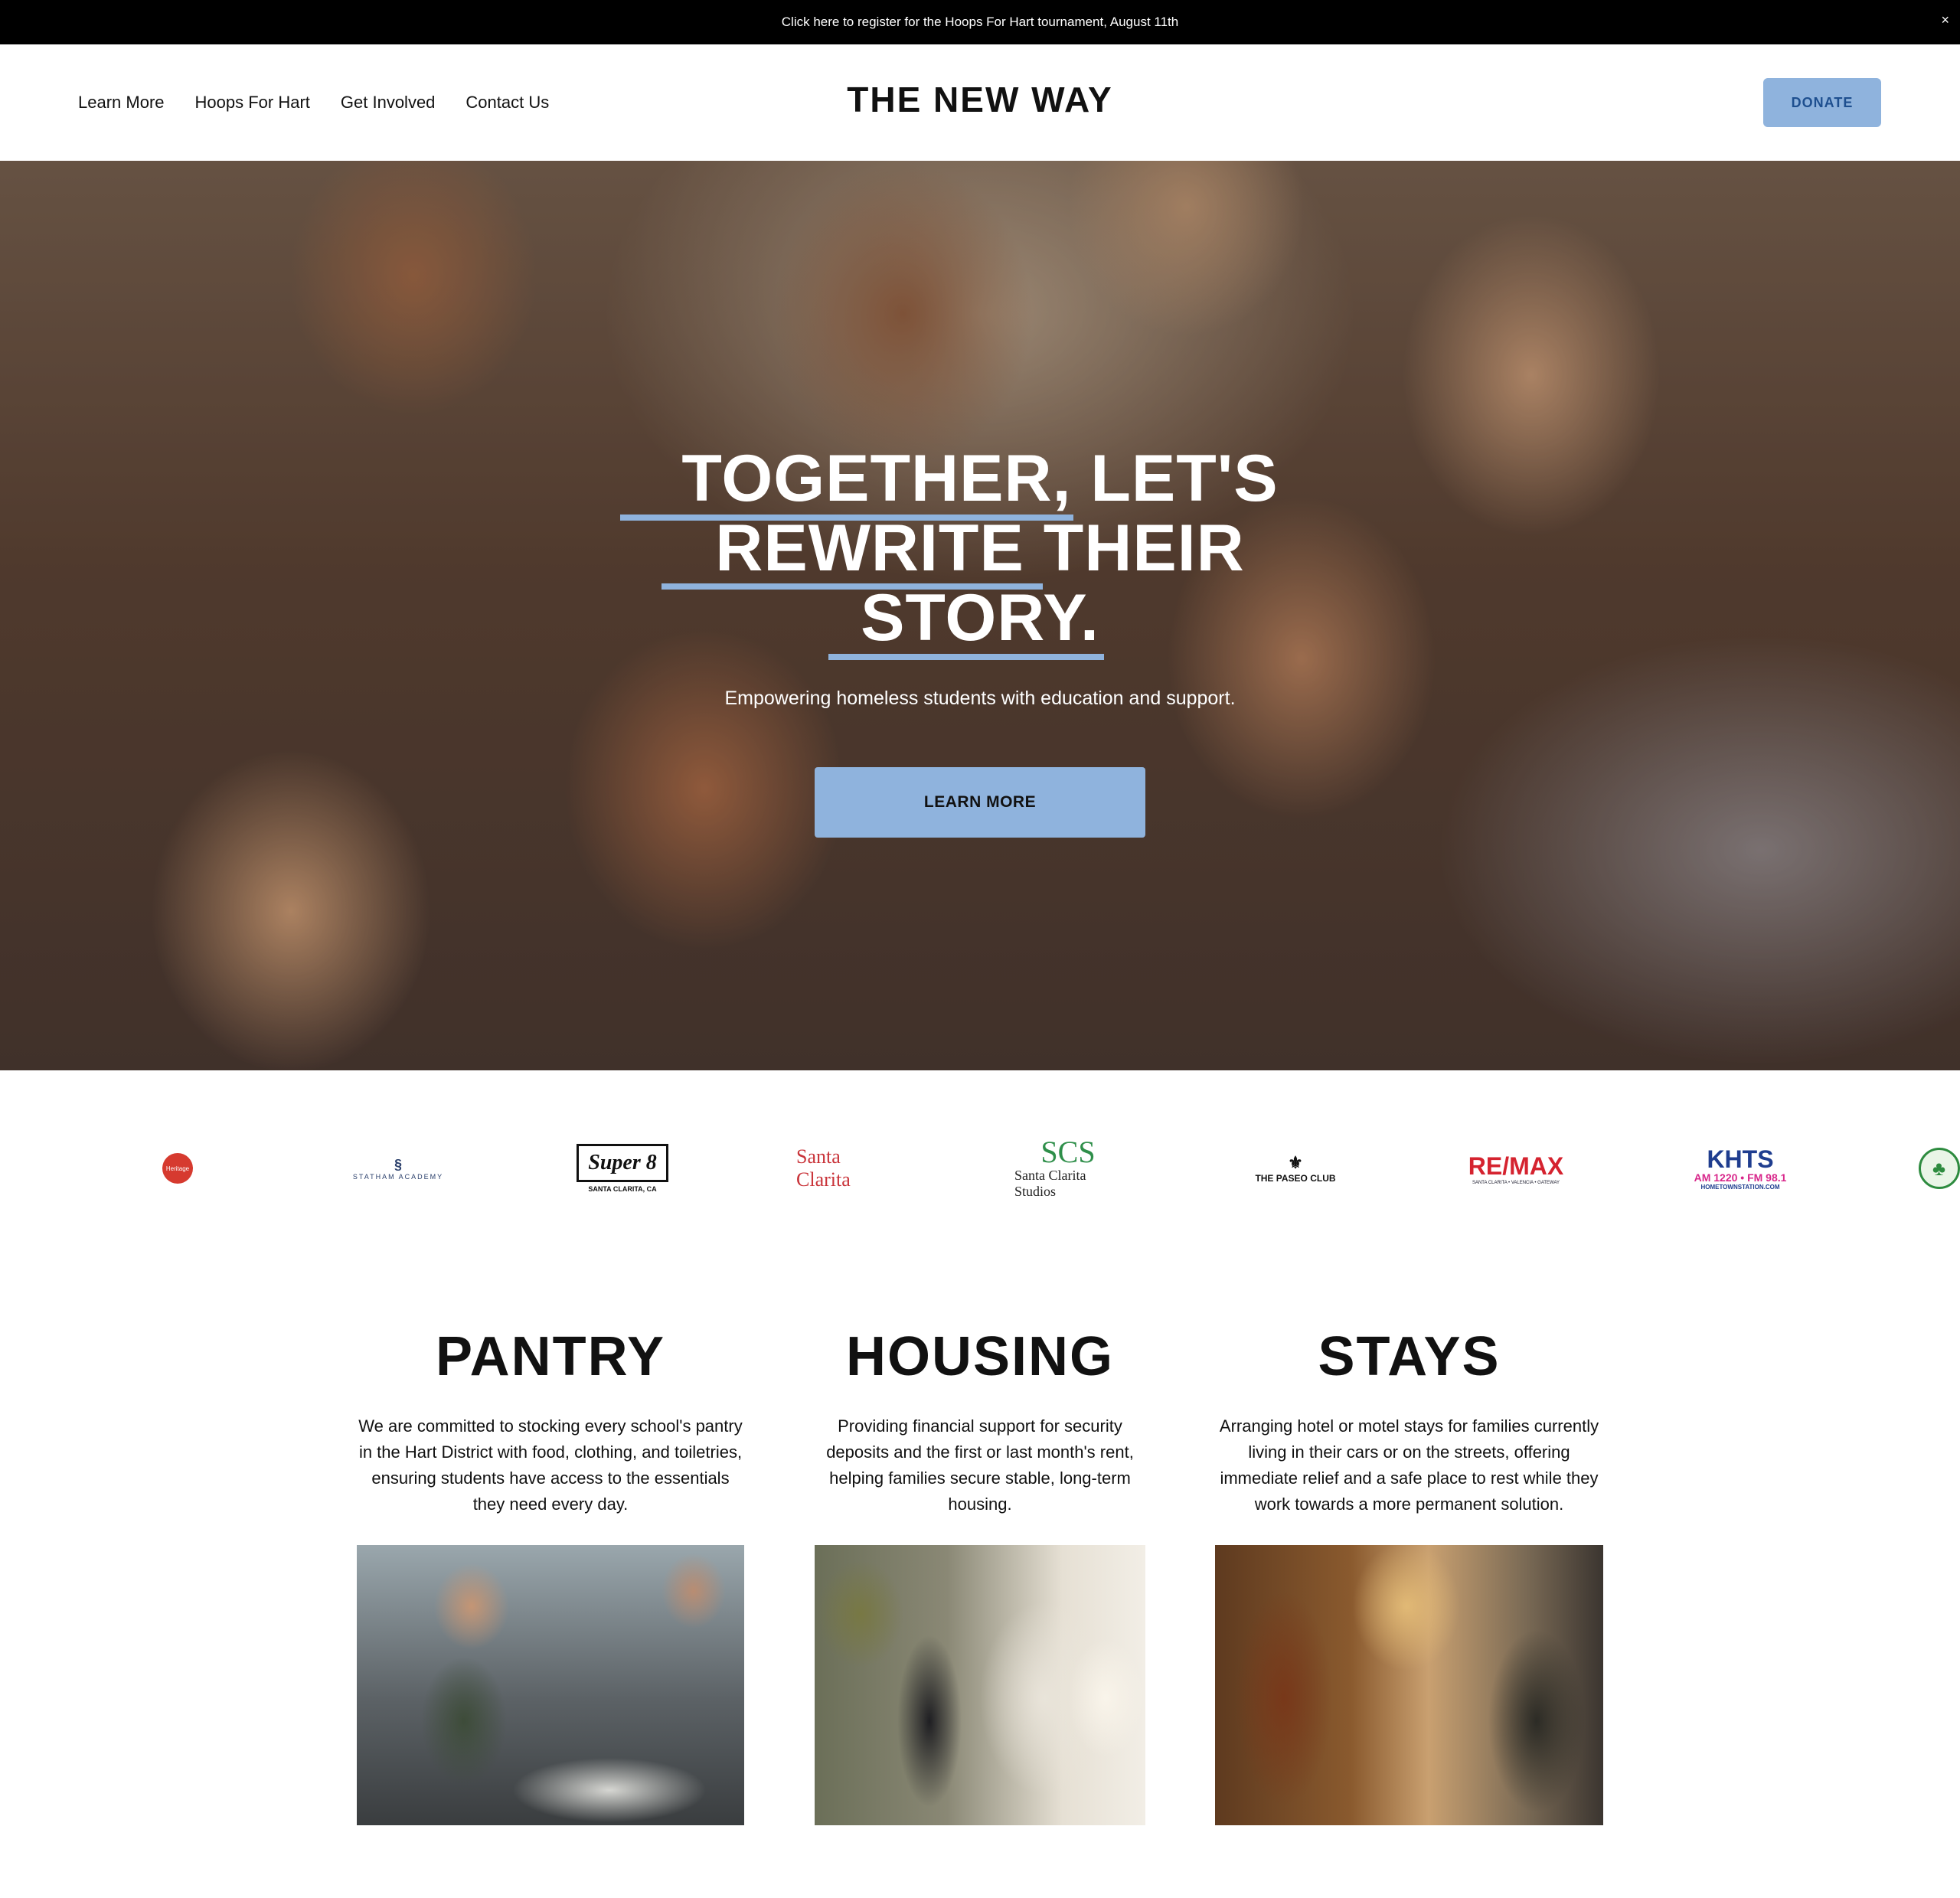  I want to click on site-logo: THE NEW WAY, so click(980, 99).